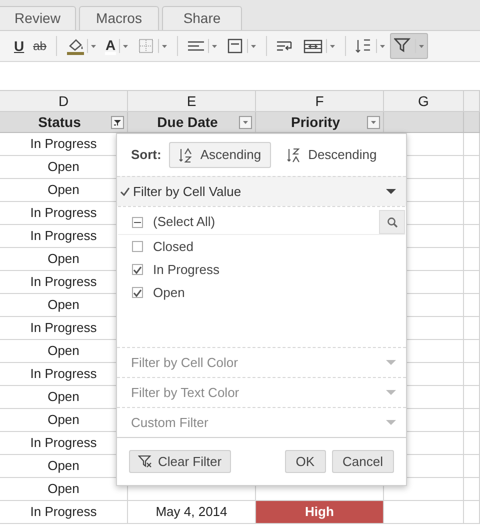 The image size is (480, 527). I want to click on search-button, so click(392, 222).